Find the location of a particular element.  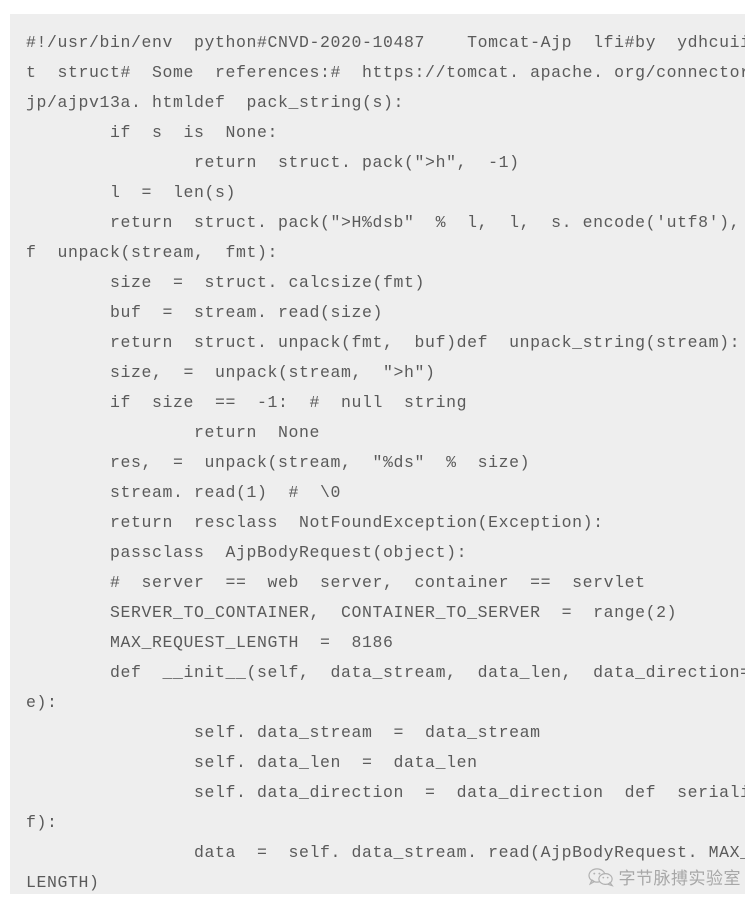

code-line: size = struct. calcsize(fmt) is located at coordinates (226, 282).